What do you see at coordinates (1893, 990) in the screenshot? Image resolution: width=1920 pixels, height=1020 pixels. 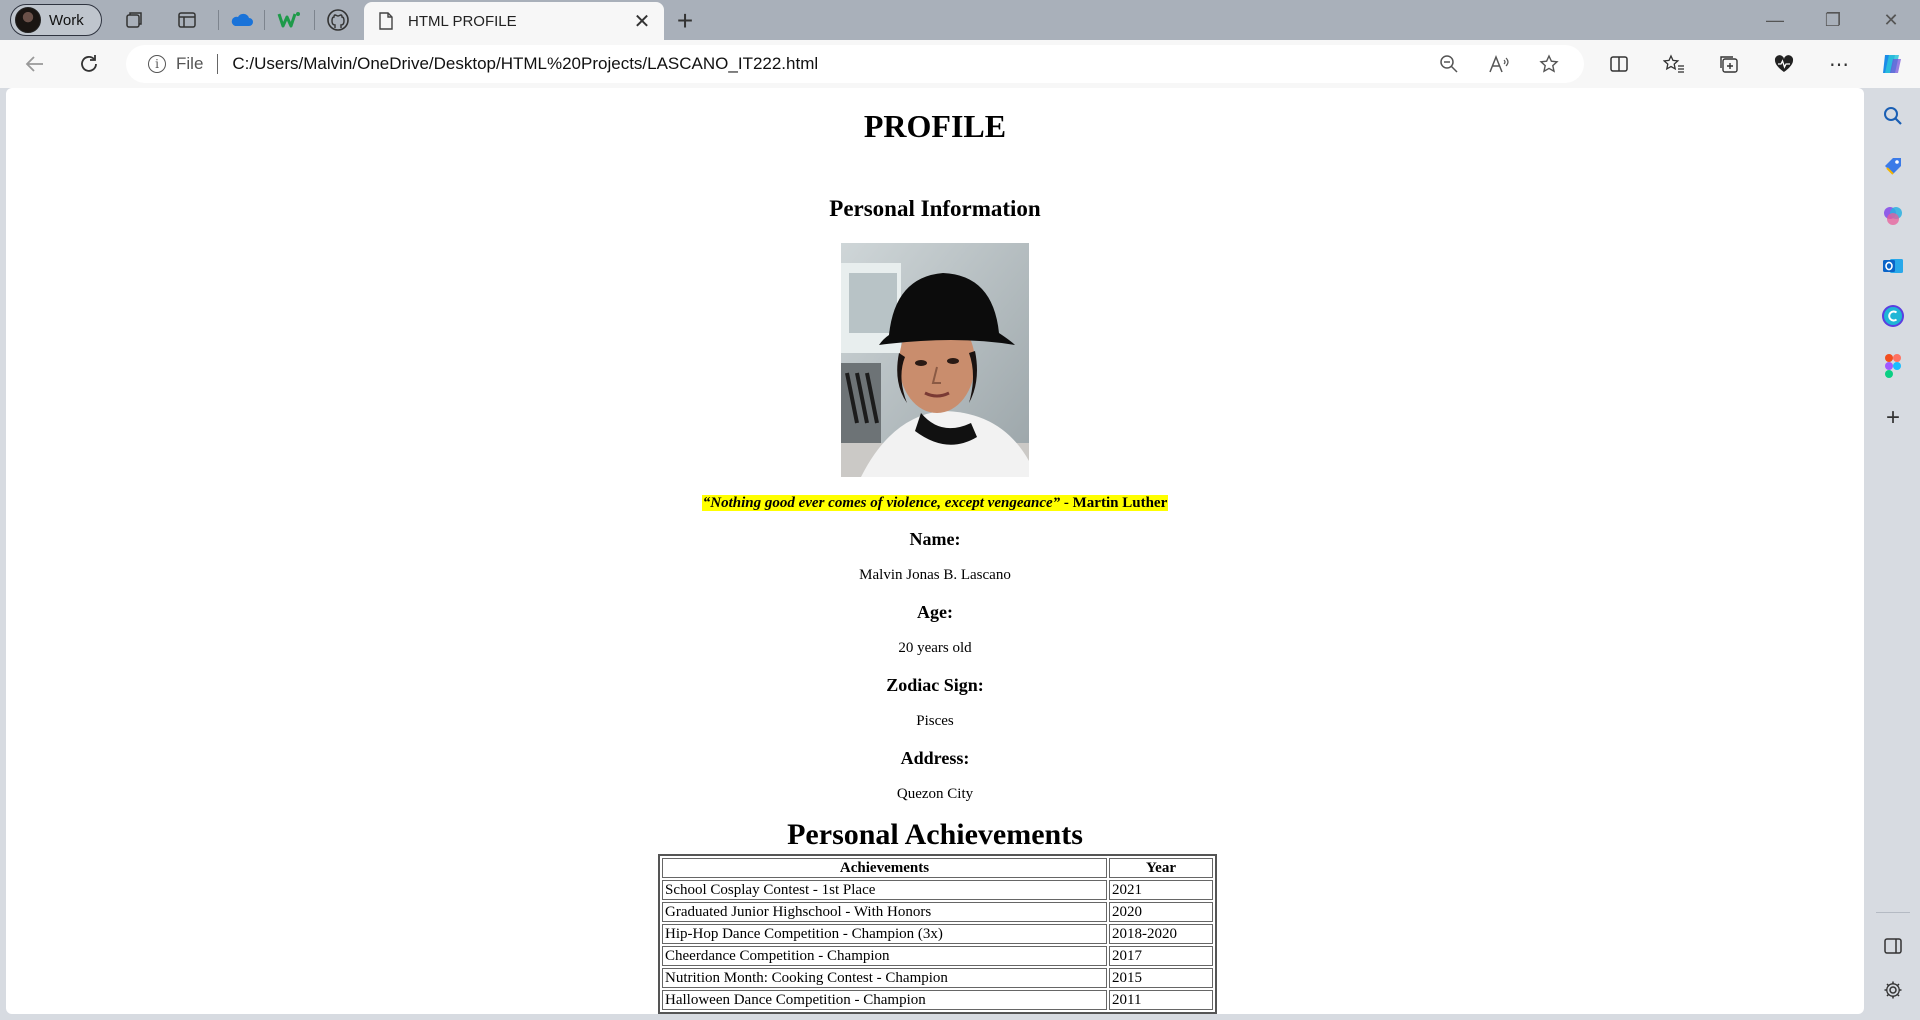 I see `settings-gear-icon` at bounding box center [1893, 990].